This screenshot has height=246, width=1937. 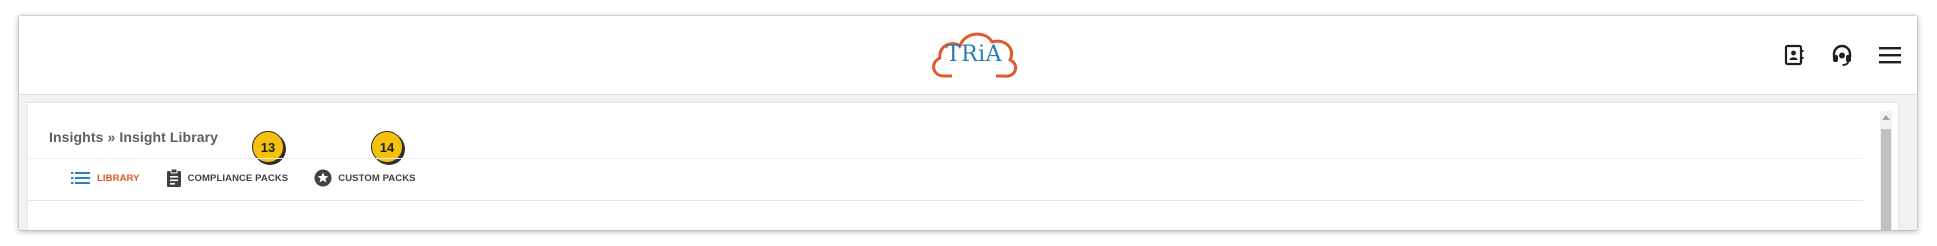 What do you see at coordinates (118, 178) in the screenshot?
I see `tab-library-label: LIBRARY` at bounding box center [118, 178].